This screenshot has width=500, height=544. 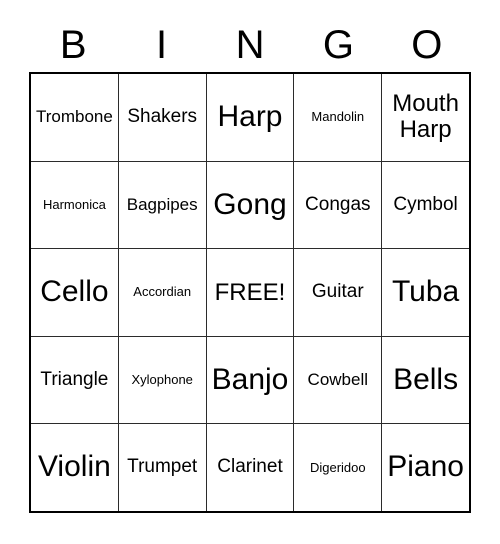 What do you see at coordinates (161, 292) in the screenshot?
I see `bingo-cell: Accordian` at bounding box center [161, 292].